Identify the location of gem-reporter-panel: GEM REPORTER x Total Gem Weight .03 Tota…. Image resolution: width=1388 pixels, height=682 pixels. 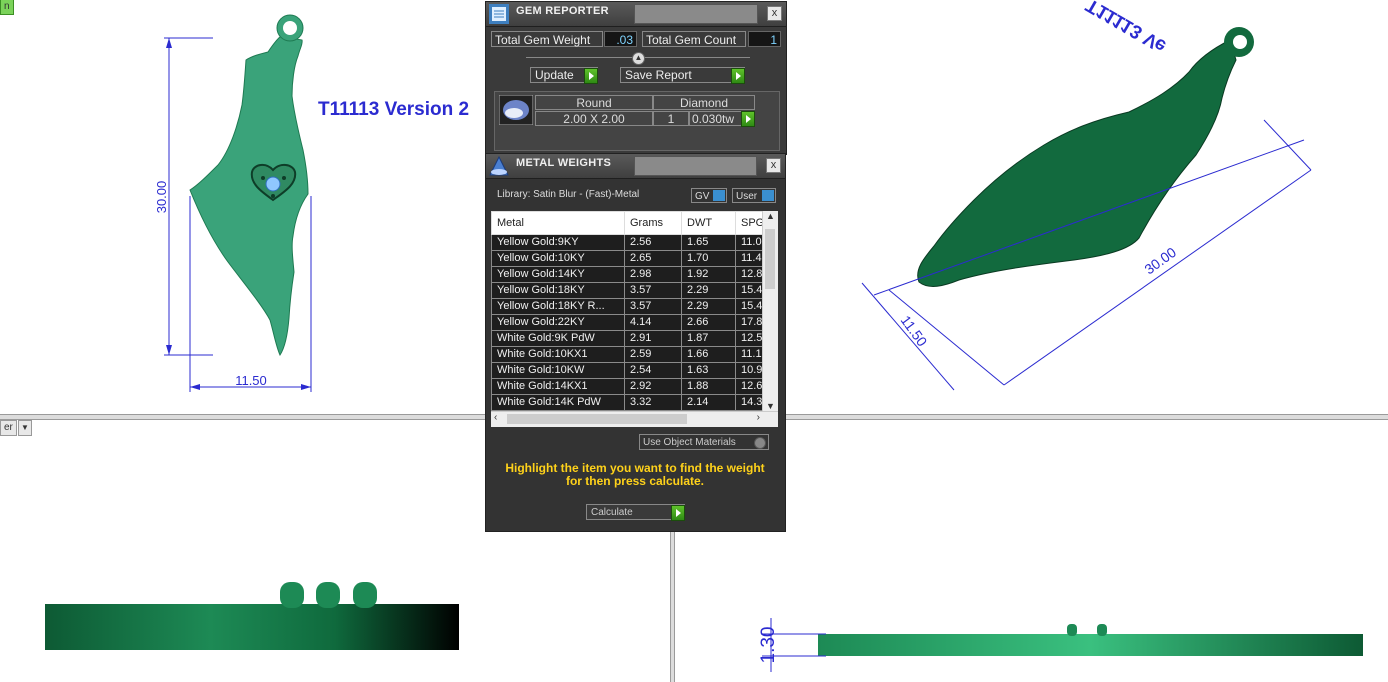
(636, 78).